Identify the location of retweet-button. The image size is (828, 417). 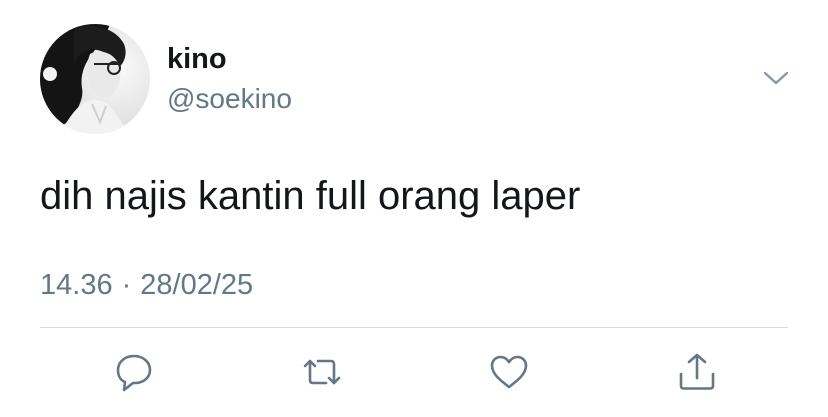
(322, 372).